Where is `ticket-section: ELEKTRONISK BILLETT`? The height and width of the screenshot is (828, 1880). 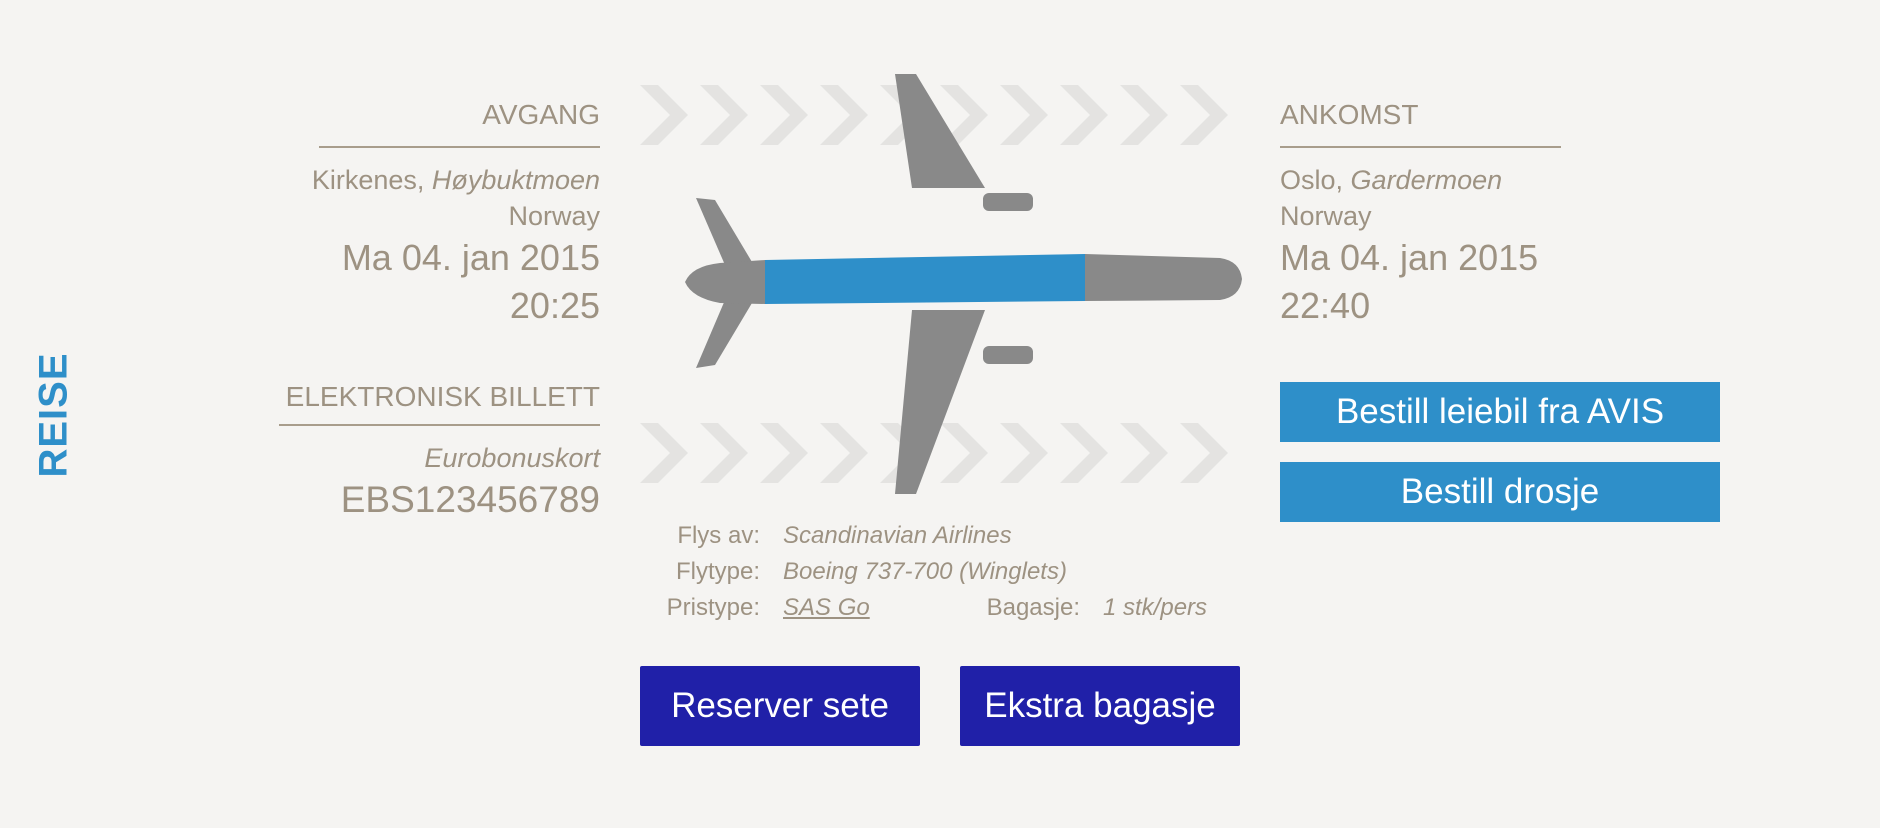
ticket-section: ELEKTRONISK BILLETT is located at coordinates (435, 397).